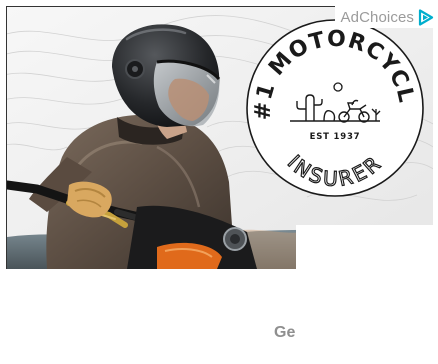  Describe the element at coordinates (367, 250) in the screenshot. I see `image-mask` at that location.